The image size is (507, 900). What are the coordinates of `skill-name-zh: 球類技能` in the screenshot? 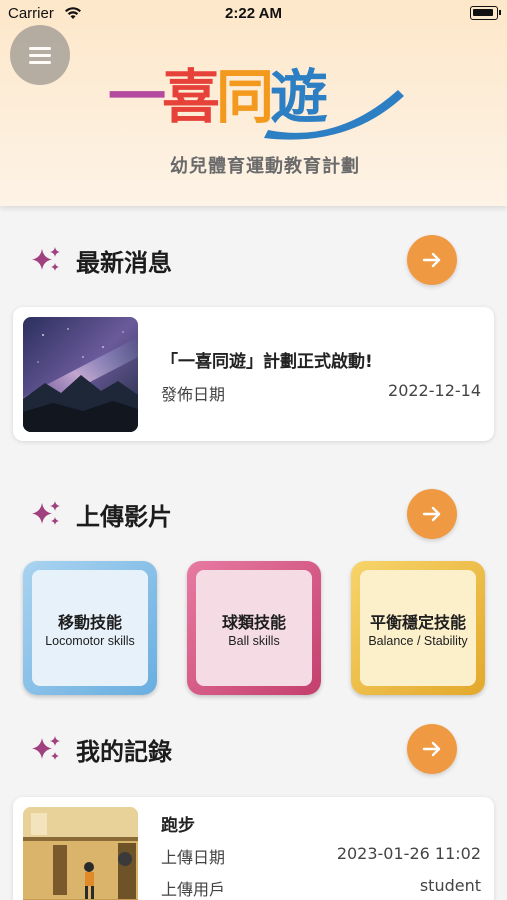 It's located at (253, 622).